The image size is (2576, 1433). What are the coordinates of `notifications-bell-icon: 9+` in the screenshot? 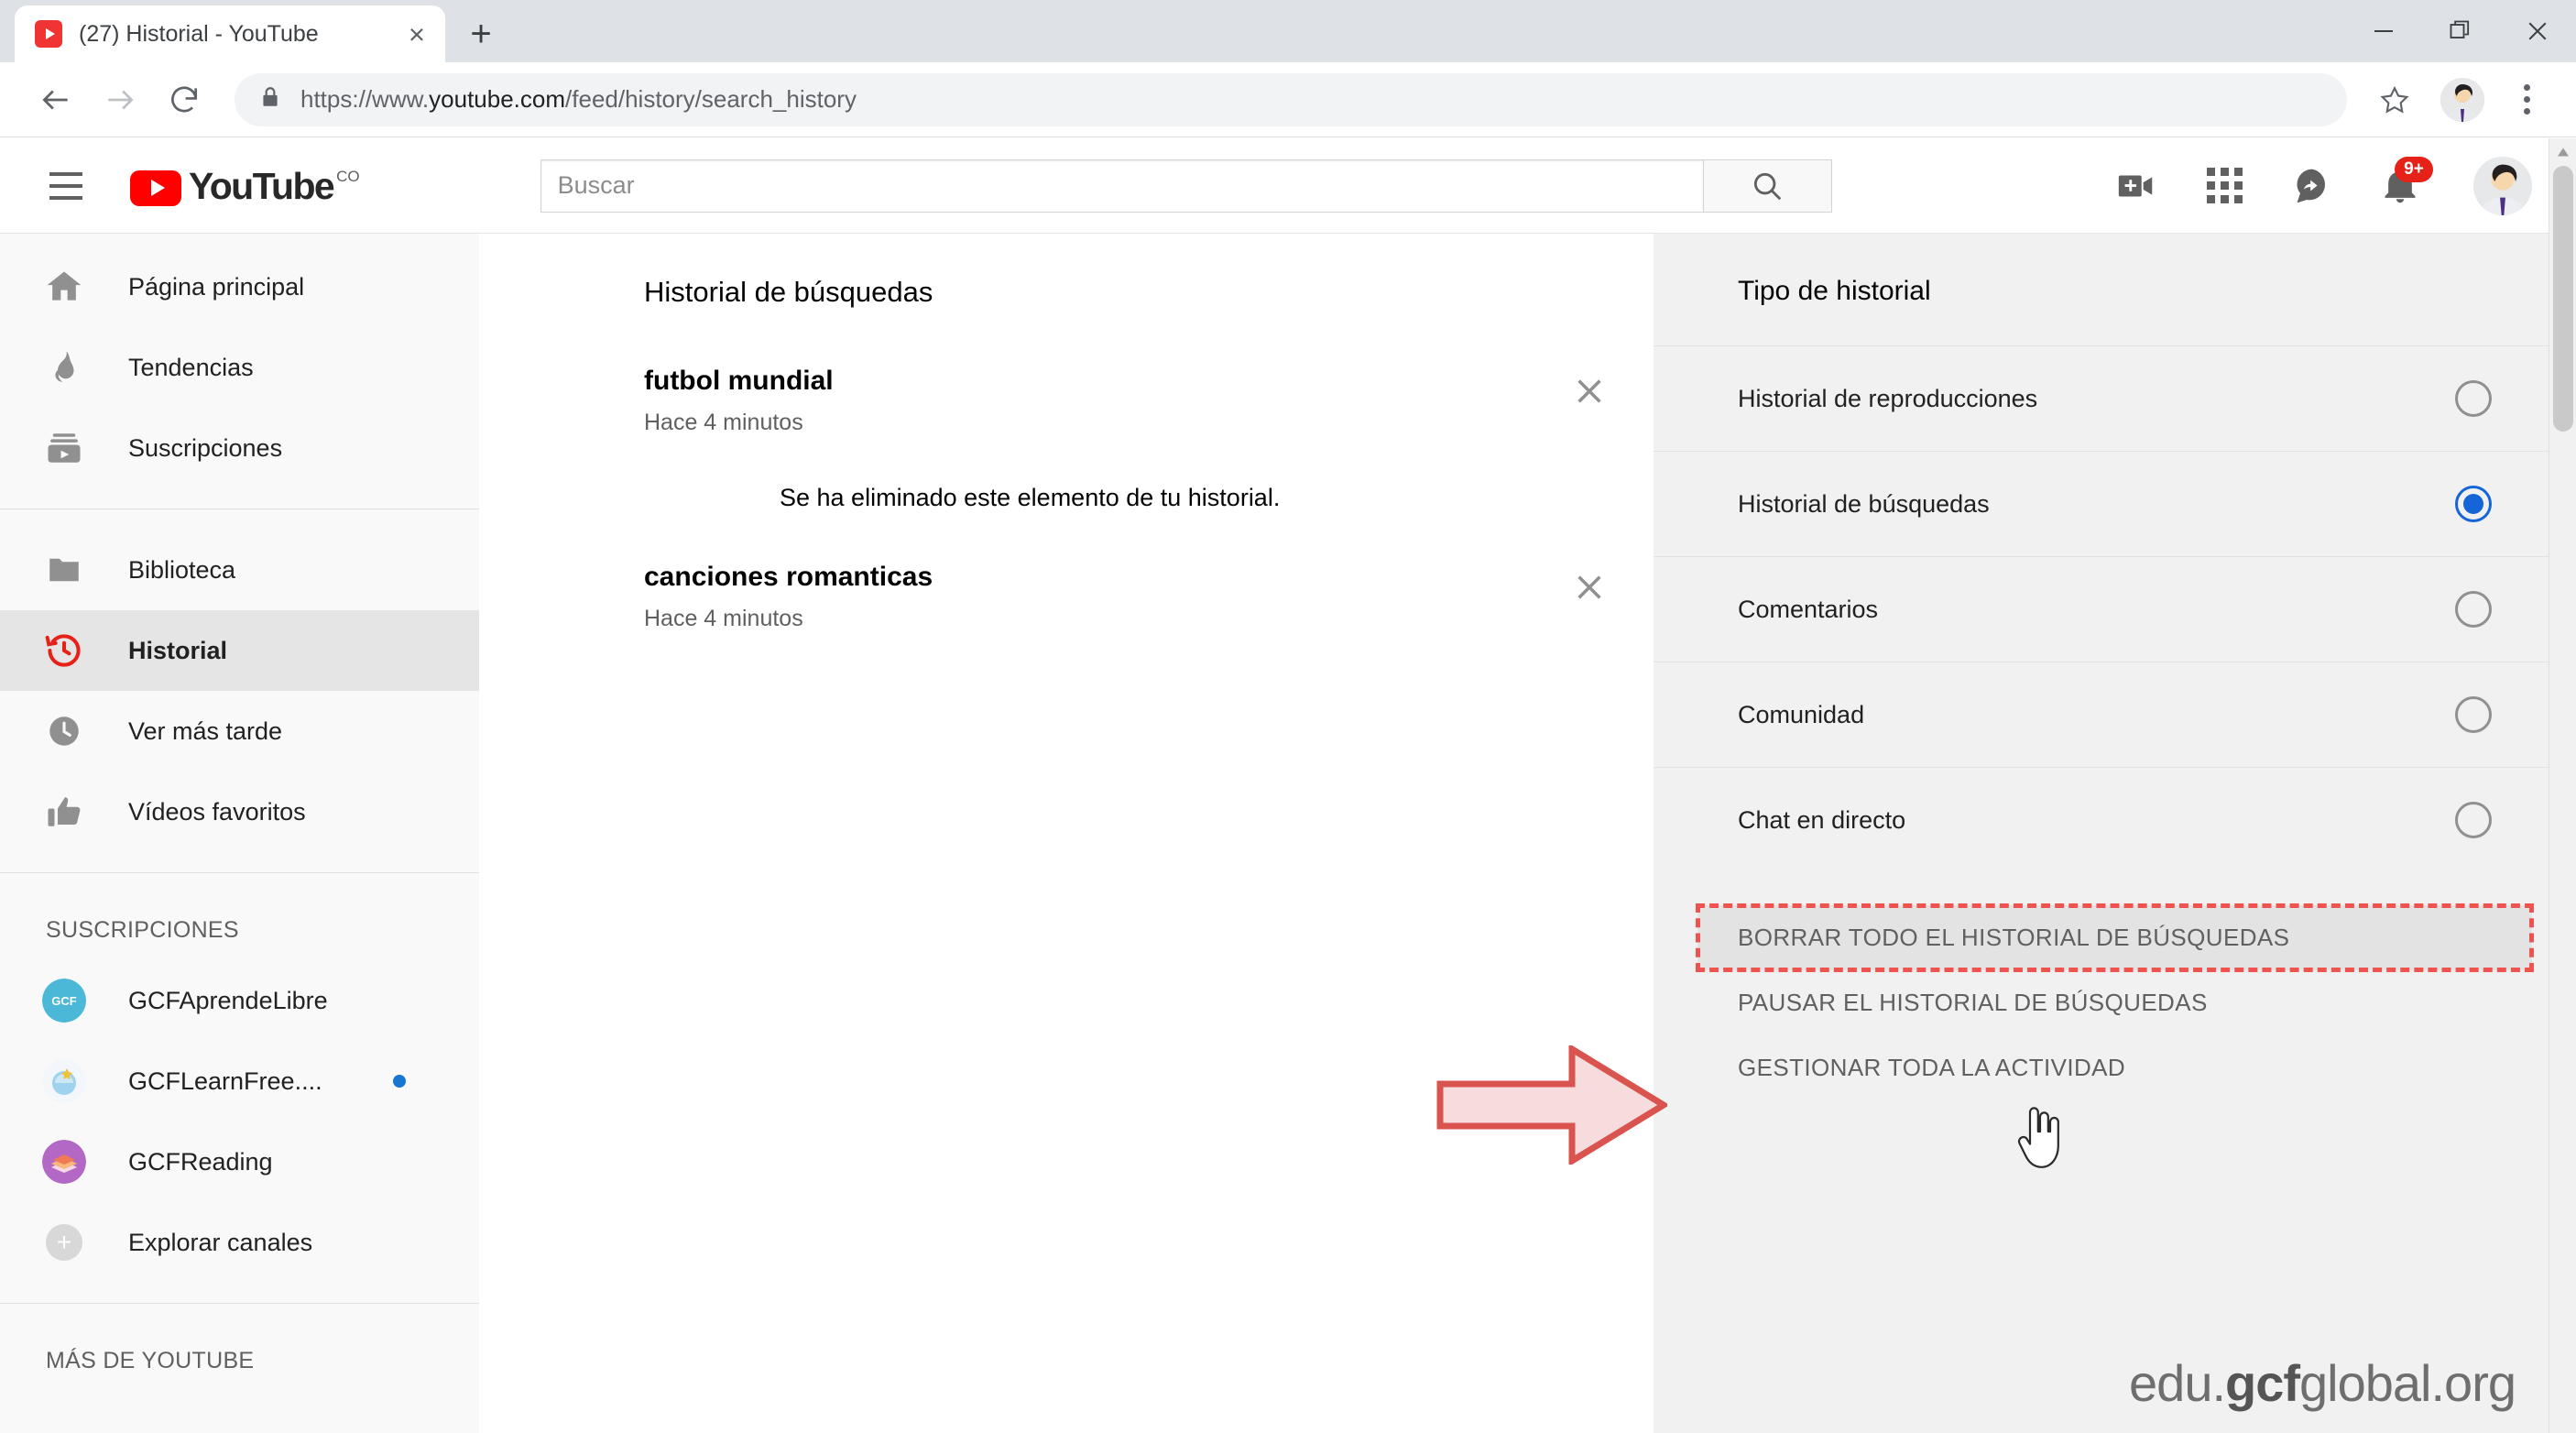 It's located at (2400, 186).